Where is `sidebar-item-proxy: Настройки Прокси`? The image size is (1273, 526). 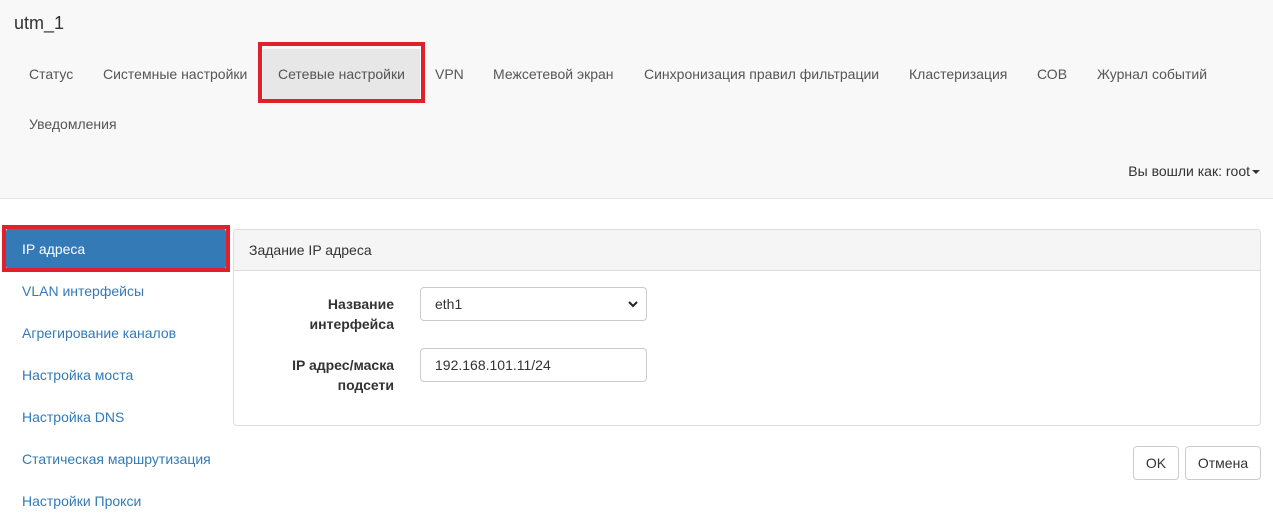 sidebar-item-proxy: Настройки Прокси is located at coordinates (116, 501).